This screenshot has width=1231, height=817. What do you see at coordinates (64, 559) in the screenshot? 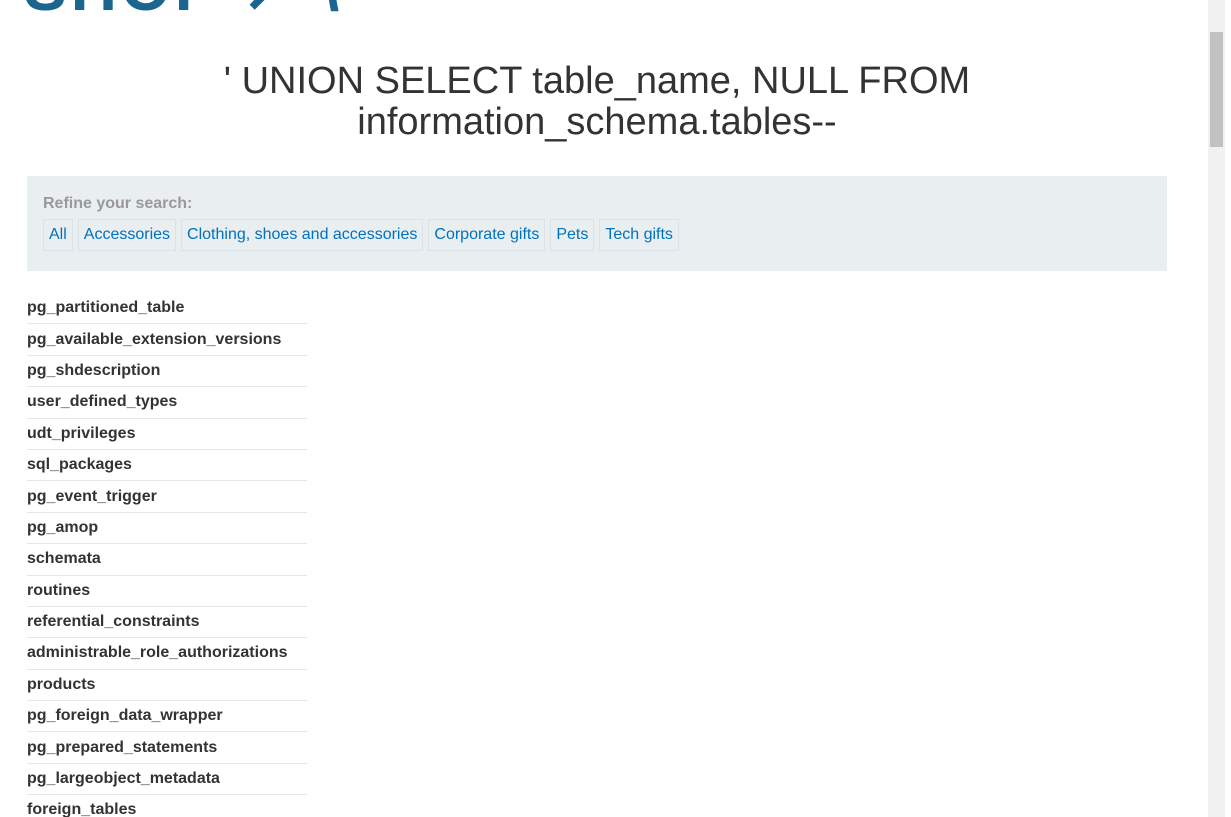
I see `table-cell: schemata` at bounding box center [64, 559].